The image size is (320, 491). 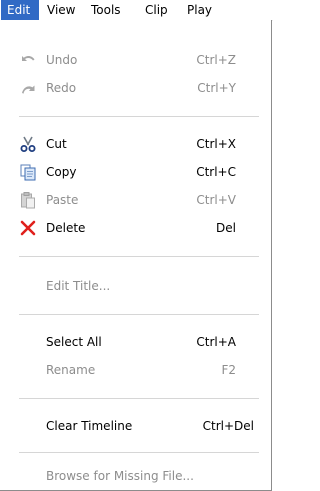 I want to click on menu-item-redo: Redo Ctrl+Y, so click(x=135, y=88).